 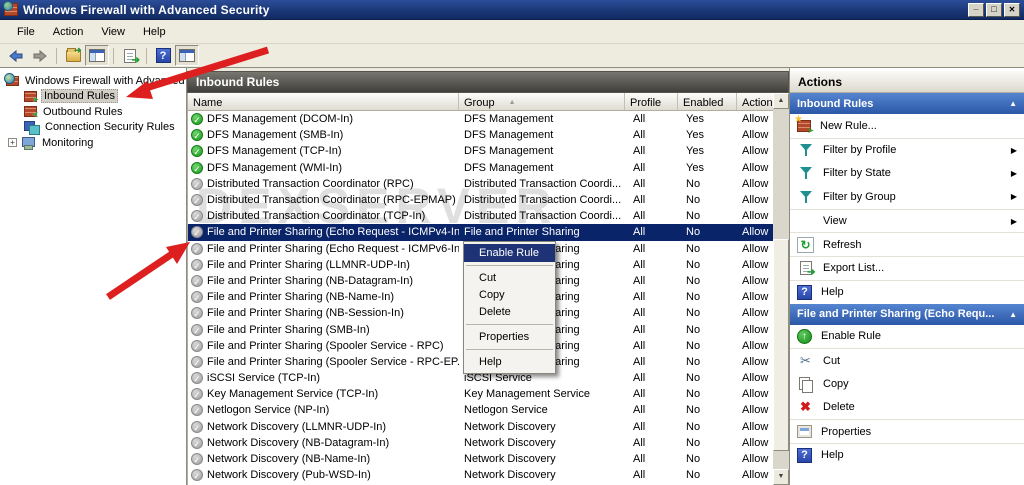 What do you see at coordinates (509, 295) in the screenshot?
I see `context-menu-copy: Copy` at bounding box center [509, 295].